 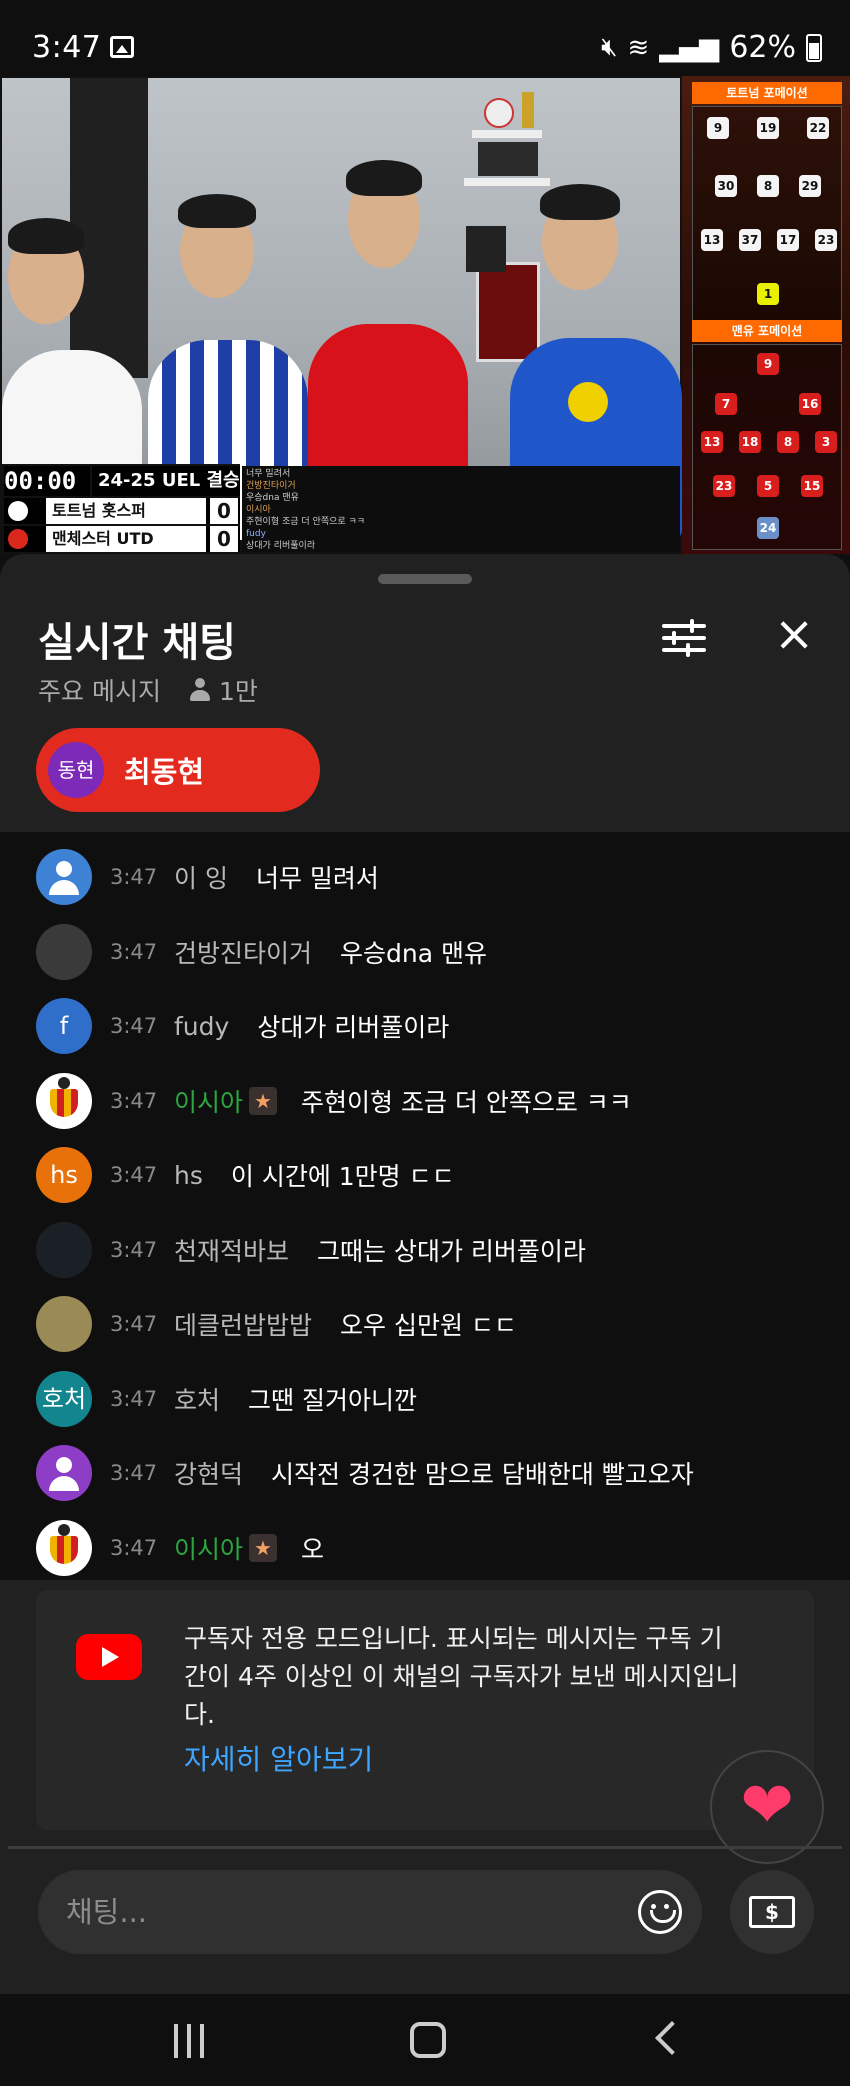 What do you see at coordinates (224, 511) in the screenshot?
I see `team-score: 0` at bounding box center [224, 511].